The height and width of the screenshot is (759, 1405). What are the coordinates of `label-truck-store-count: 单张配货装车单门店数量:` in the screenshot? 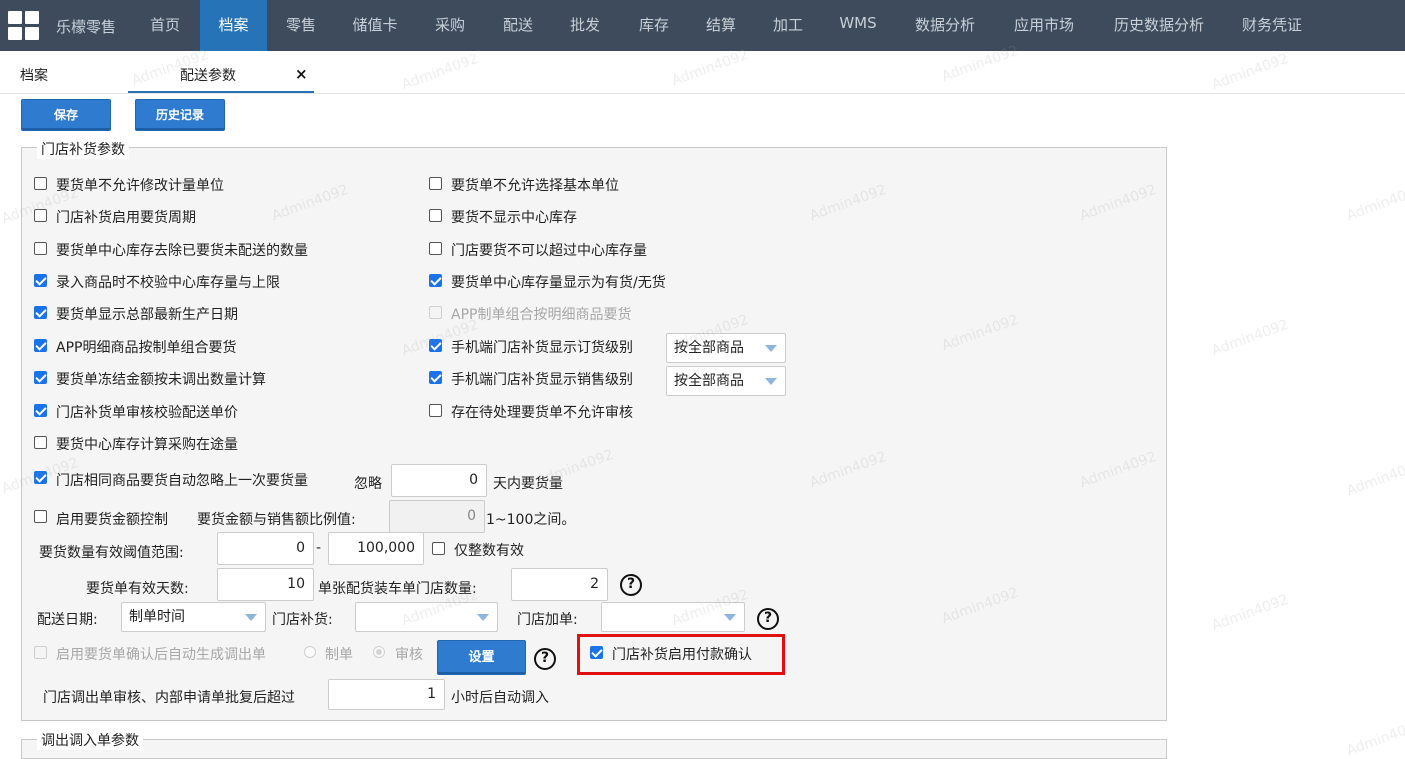 It's located at (397, 589).